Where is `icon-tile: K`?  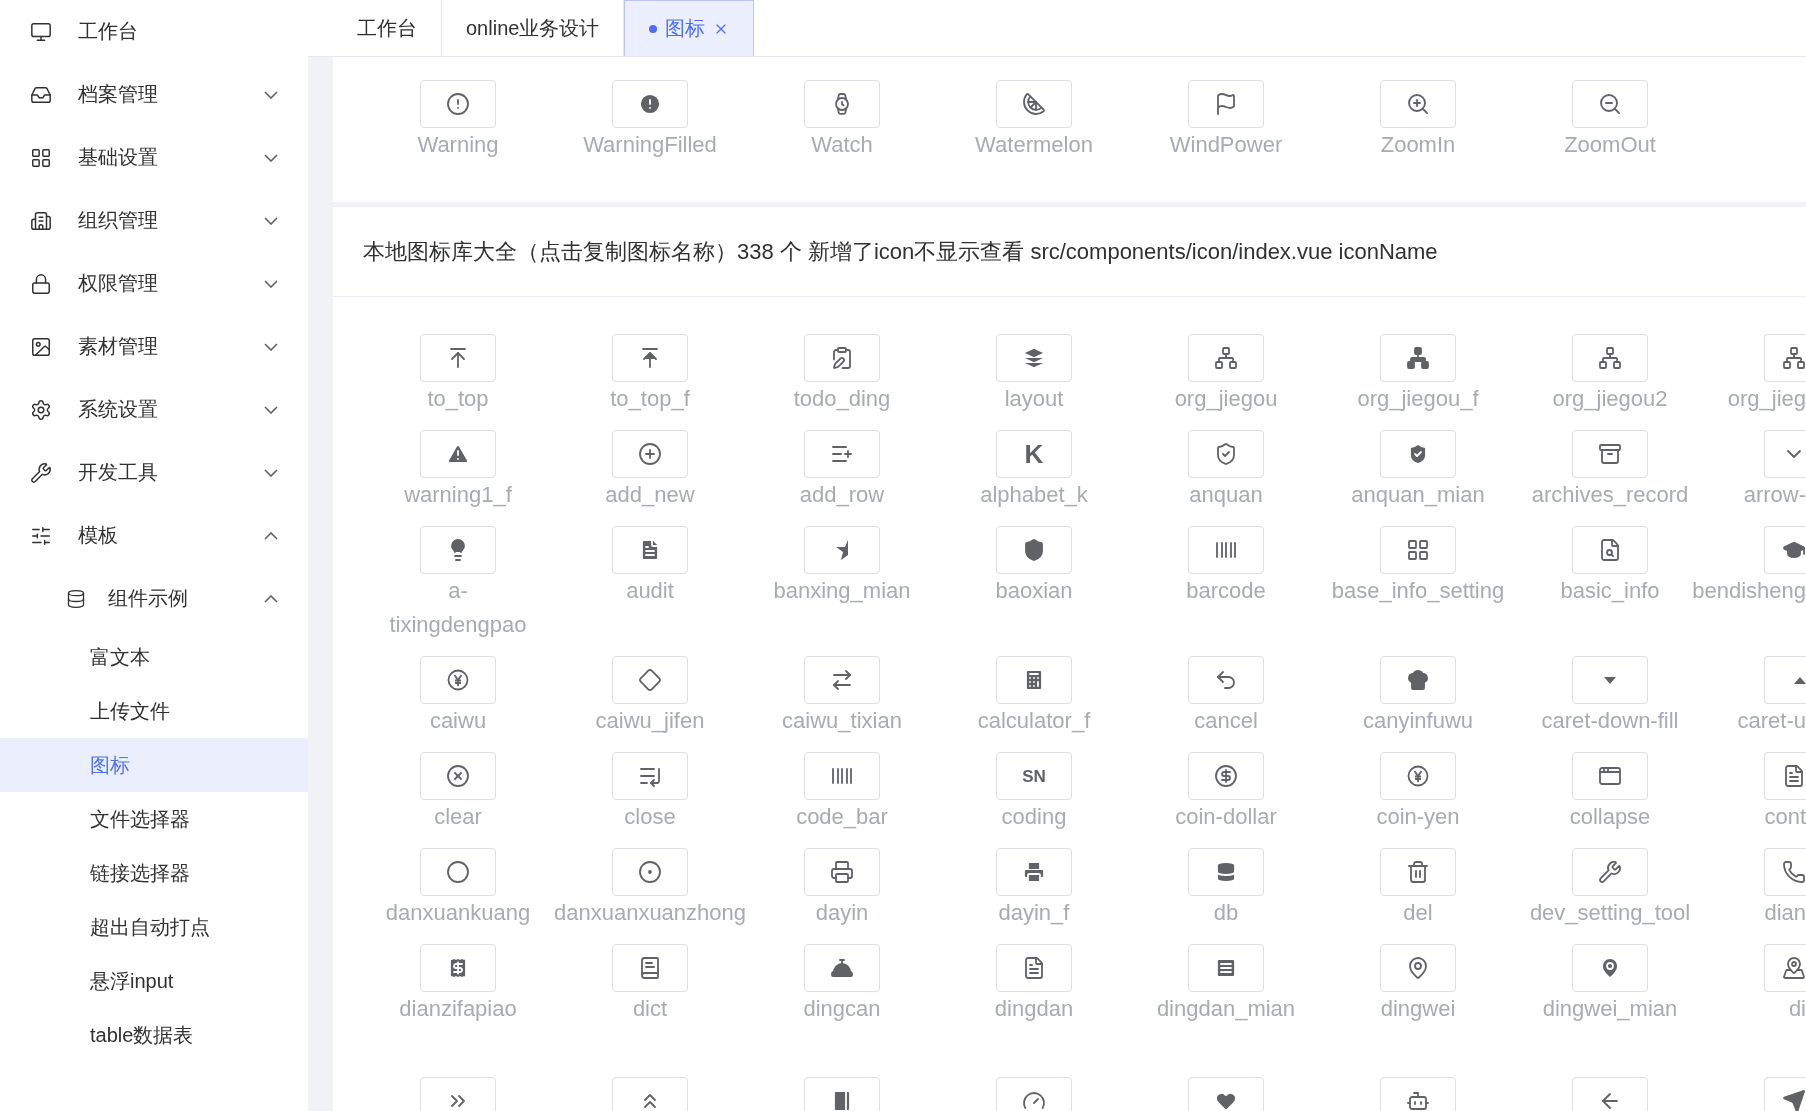
icon-tile: K is located at coordinates (1034, 454).